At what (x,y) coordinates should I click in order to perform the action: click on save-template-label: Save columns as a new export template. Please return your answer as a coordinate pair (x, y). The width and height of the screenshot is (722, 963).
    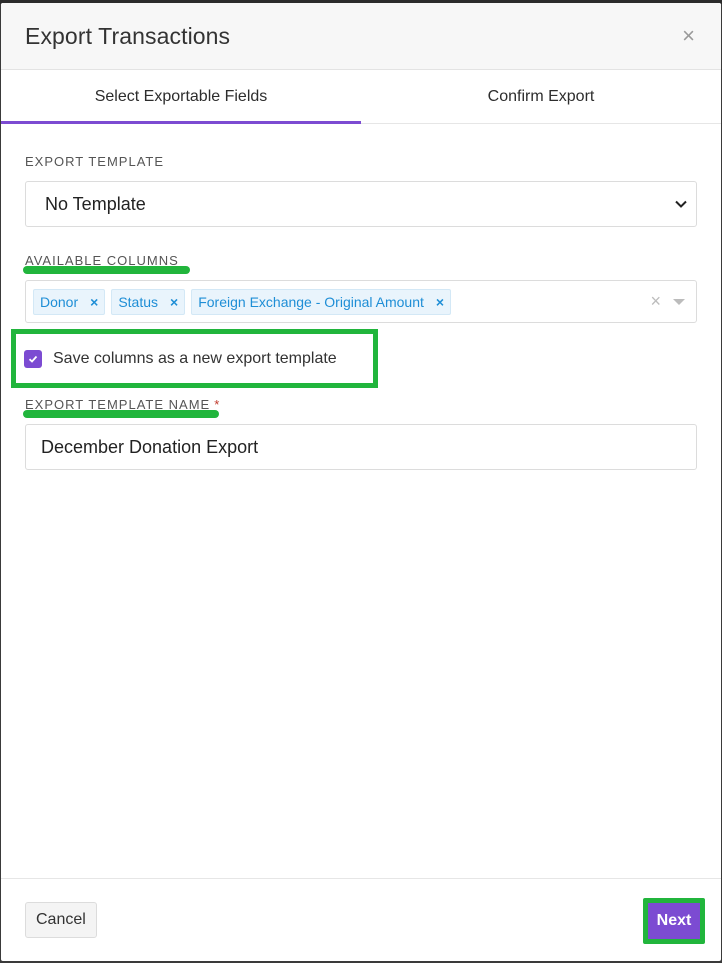
    Looking at the image, I should click on (195, 358).